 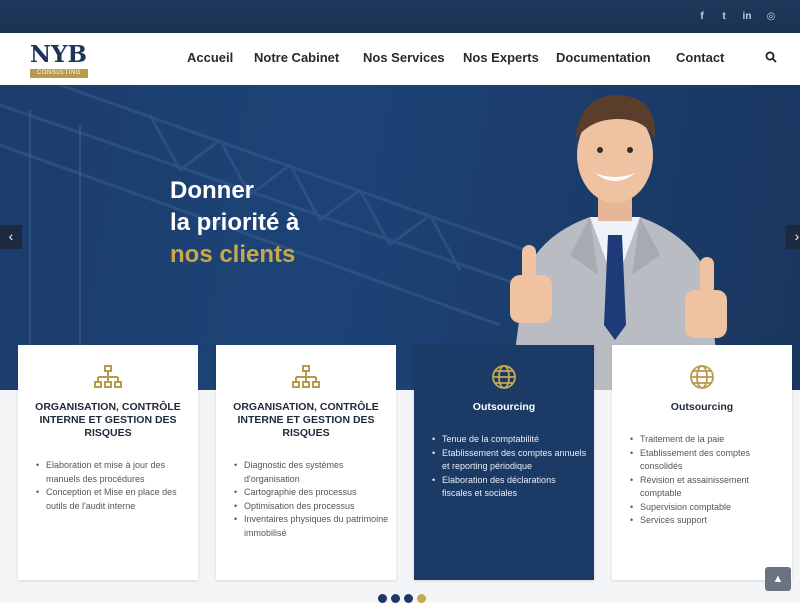 I want to click on slider-next-arrow: ›, so click(x=793, y=237).